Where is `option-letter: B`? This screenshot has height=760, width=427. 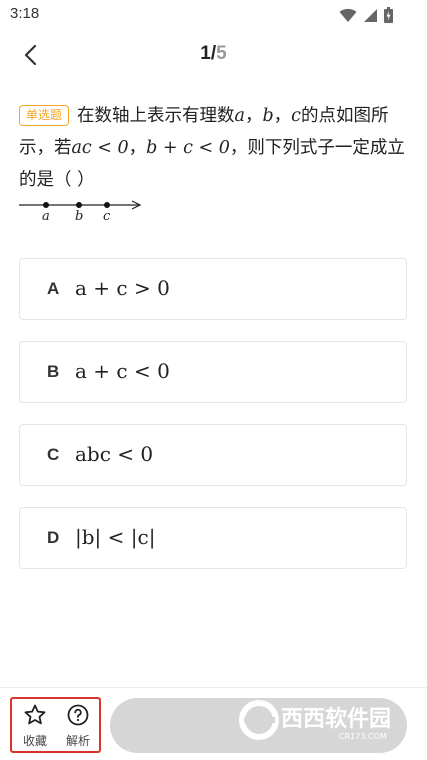 option-letter: B is located at coordinates (53, 371).